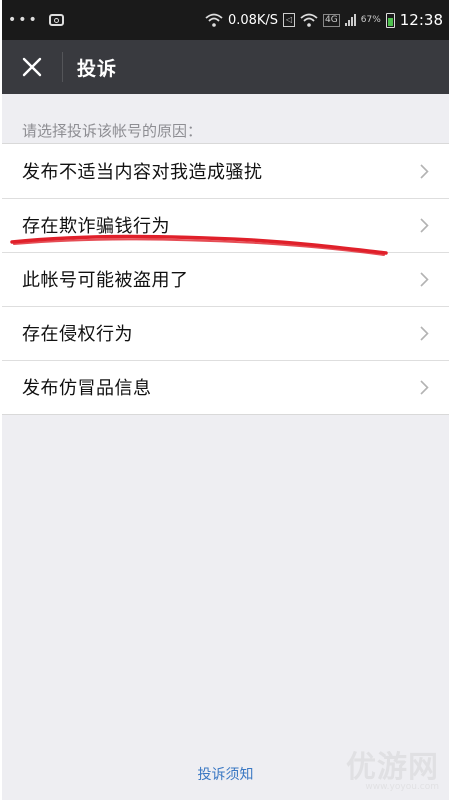 Image resolution: width=451 pixels, height=800 pixels. Describe the element at coordinates (225, 20) in the screenshot. I see `status-bar: ••• 0.08K/S ◁ 4G 67% 12:38` at that location.